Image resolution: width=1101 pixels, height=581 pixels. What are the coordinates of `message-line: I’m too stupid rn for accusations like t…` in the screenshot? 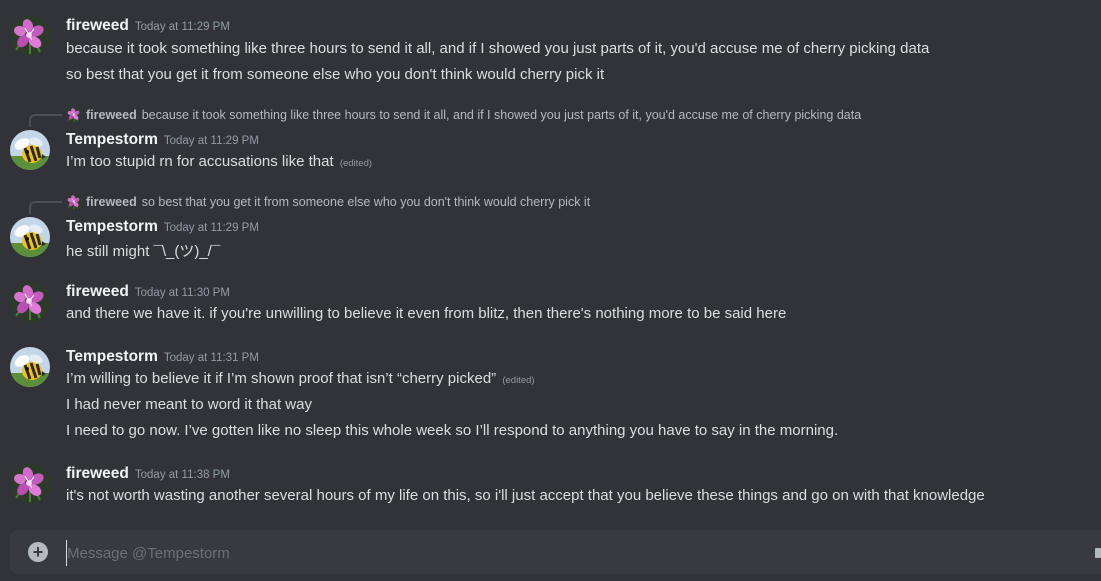 It's located at (219, 161).